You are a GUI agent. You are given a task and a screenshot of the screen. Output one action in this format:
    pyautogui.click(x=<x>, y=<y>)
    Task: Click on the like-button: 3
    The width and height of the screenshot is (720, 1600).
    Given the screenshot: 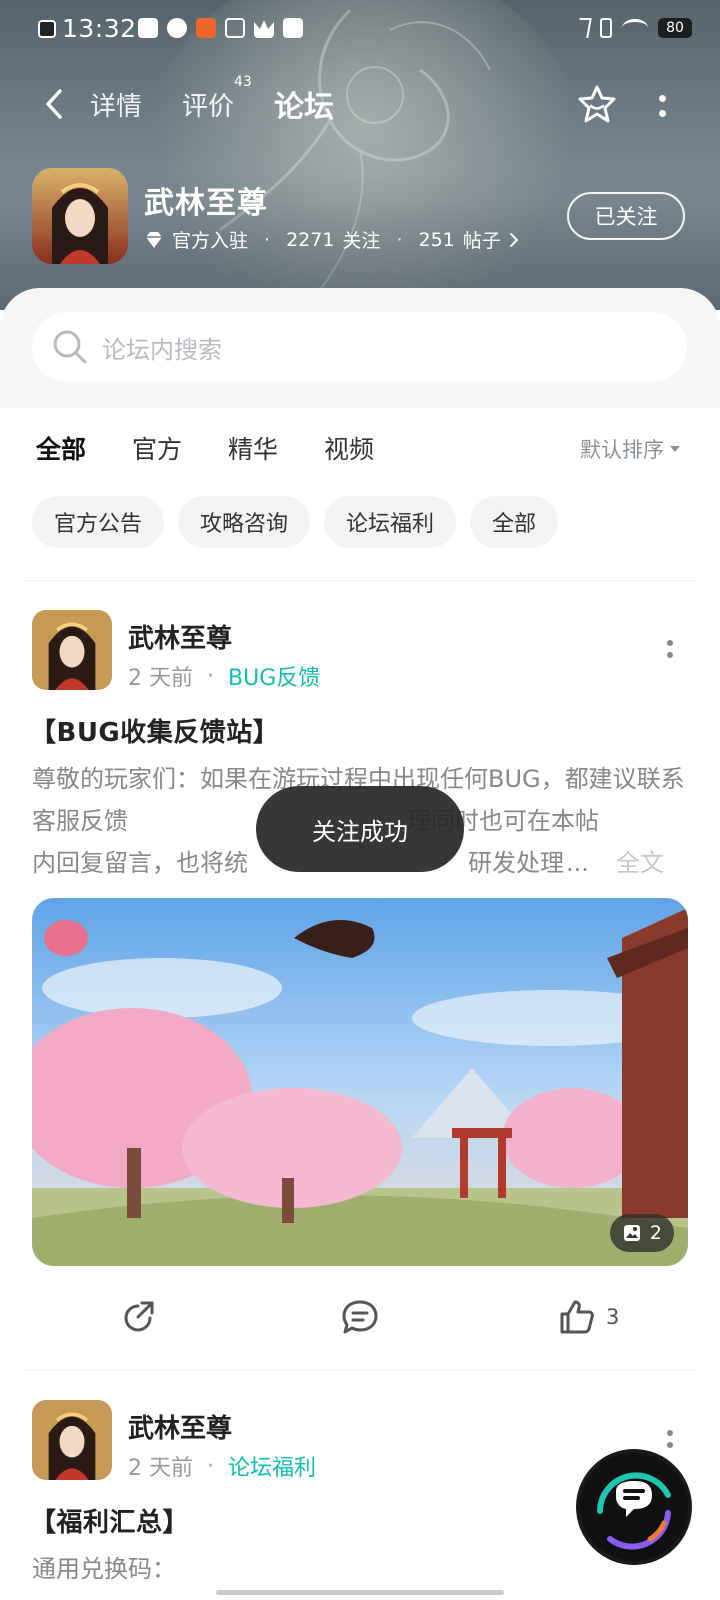 What is the action you would take?
    pyautogui.click(x=588, y=1317)
    